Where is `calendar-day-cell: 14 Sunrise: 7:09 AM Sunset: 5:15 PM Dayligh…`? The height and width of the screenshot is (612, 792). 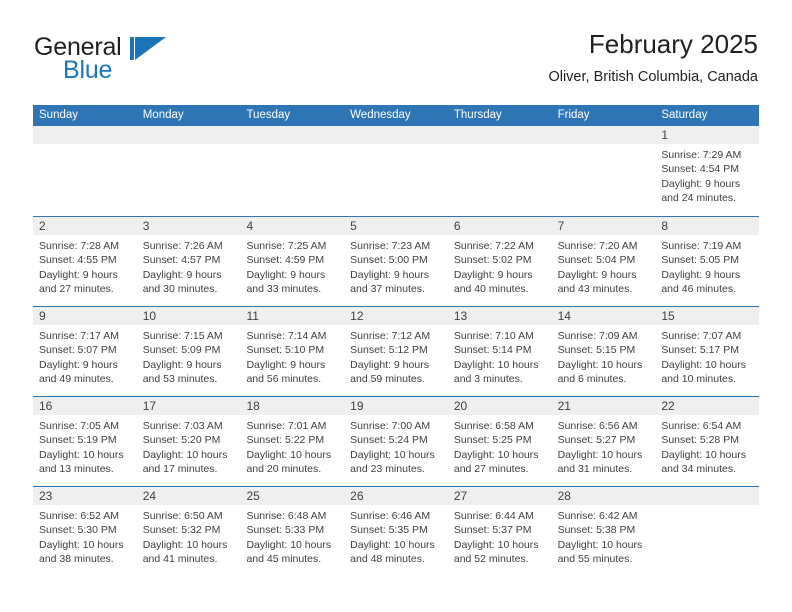
calendar-day-cell: 14 Sunrise: 7:09 AM Sunset: 5:15 PM Dayligh… is located at coordinates (603, 351).